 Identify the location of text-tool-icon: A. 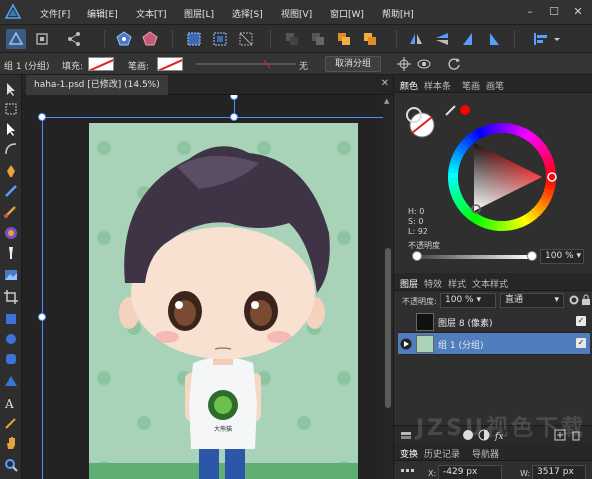
(11, 403).